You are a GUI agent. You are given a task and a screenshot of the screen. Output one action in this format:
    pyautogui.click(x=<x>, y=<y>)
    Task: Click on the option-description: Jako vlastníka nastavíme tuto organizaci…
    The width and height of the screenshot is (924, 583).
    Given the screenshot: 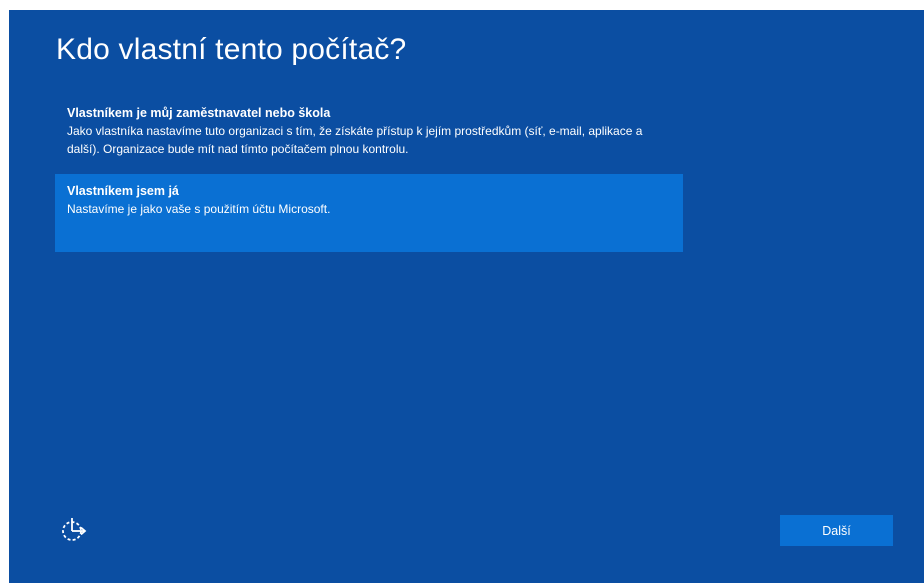 What is the action you would take?
    pyautogui.click(x=355, y=140)
    